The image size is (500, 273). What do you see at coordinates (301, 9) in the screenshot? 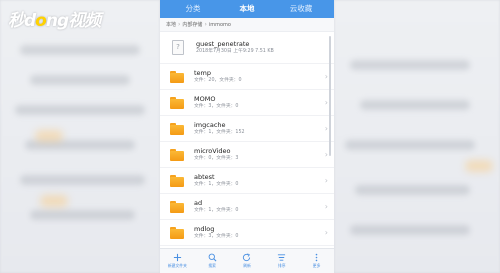
I see `tab-cloud-favorites: 云收藏` at bounding box center [301, 9].